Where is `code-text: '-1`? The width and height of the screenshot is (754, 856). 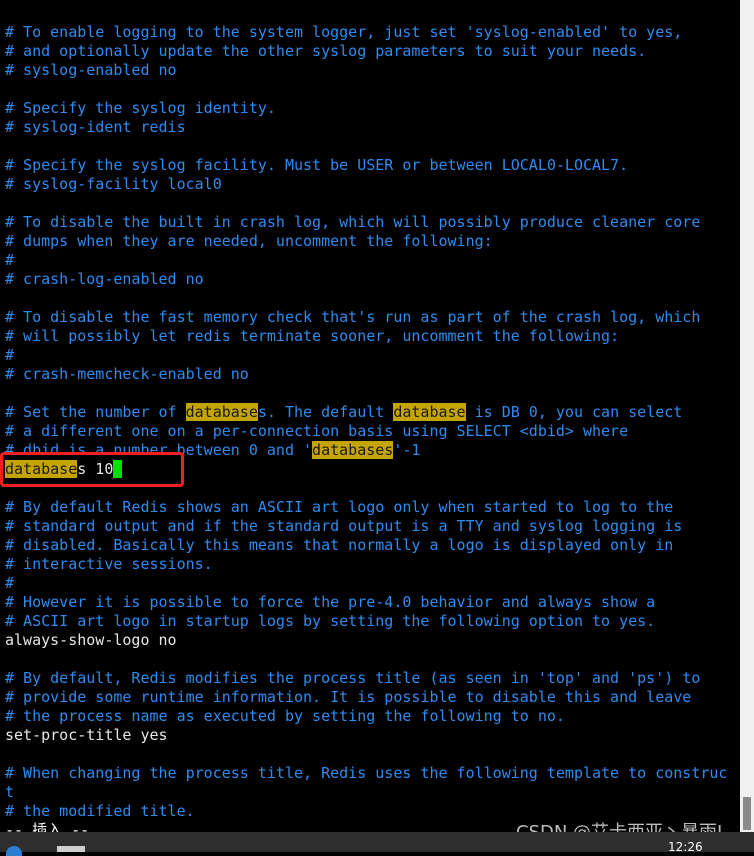
code-text: '-1 is located at coordinates (407, 450).